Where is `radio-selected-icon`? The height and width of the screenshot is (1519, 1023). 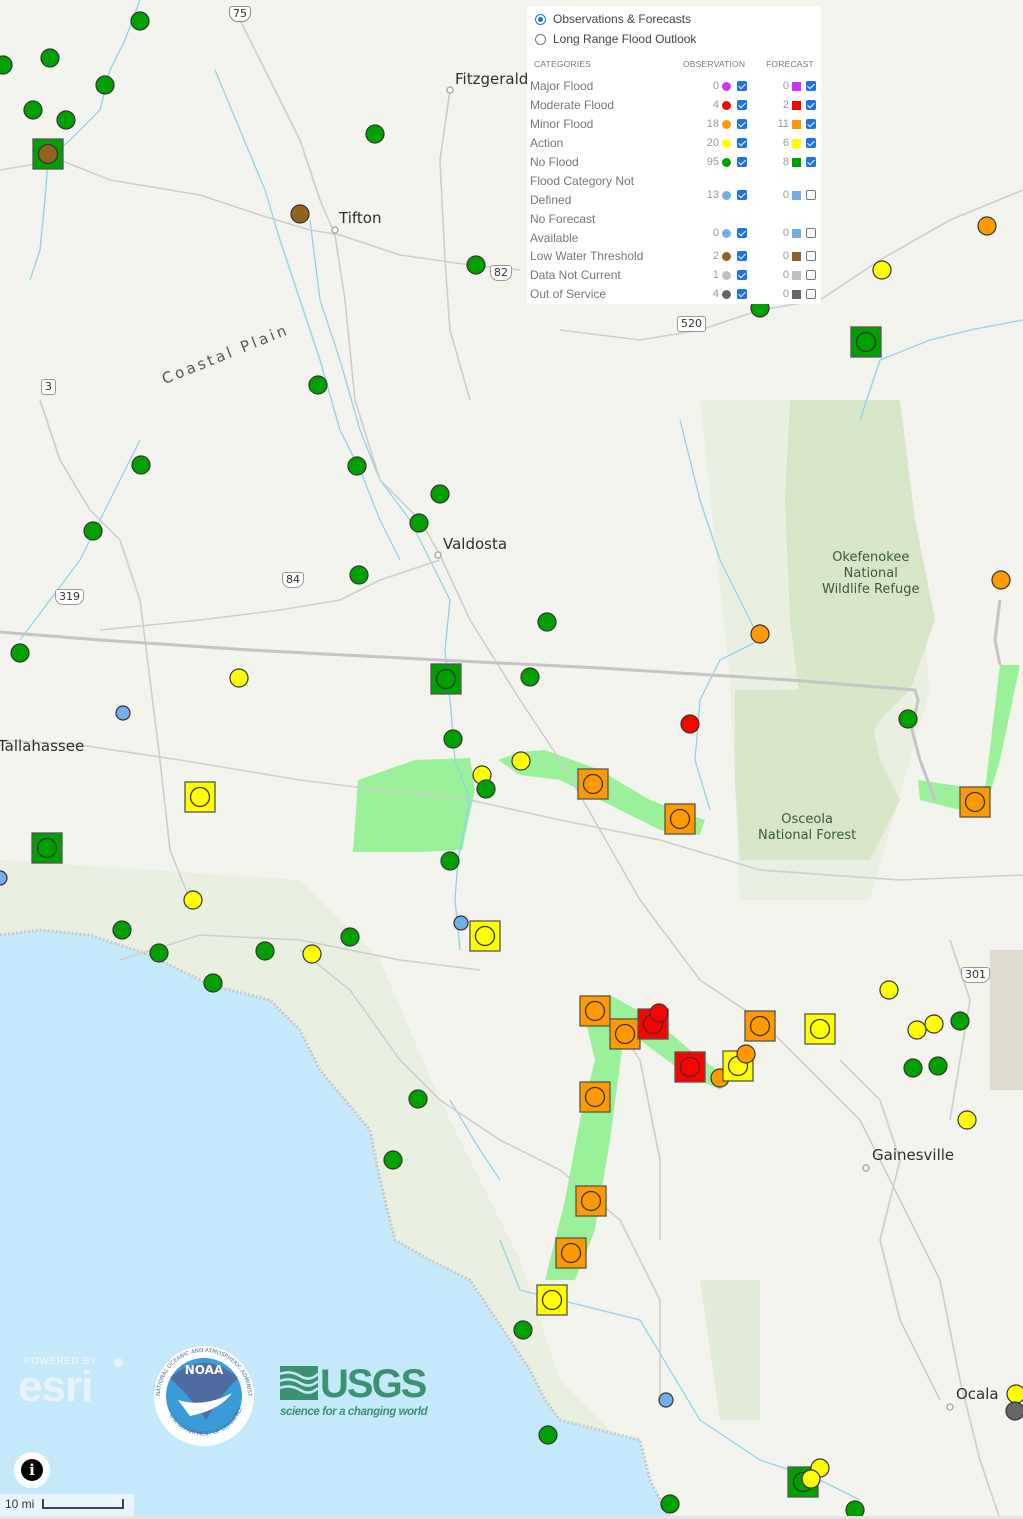
radio-selected-icon is located at coordinates (540, 19).